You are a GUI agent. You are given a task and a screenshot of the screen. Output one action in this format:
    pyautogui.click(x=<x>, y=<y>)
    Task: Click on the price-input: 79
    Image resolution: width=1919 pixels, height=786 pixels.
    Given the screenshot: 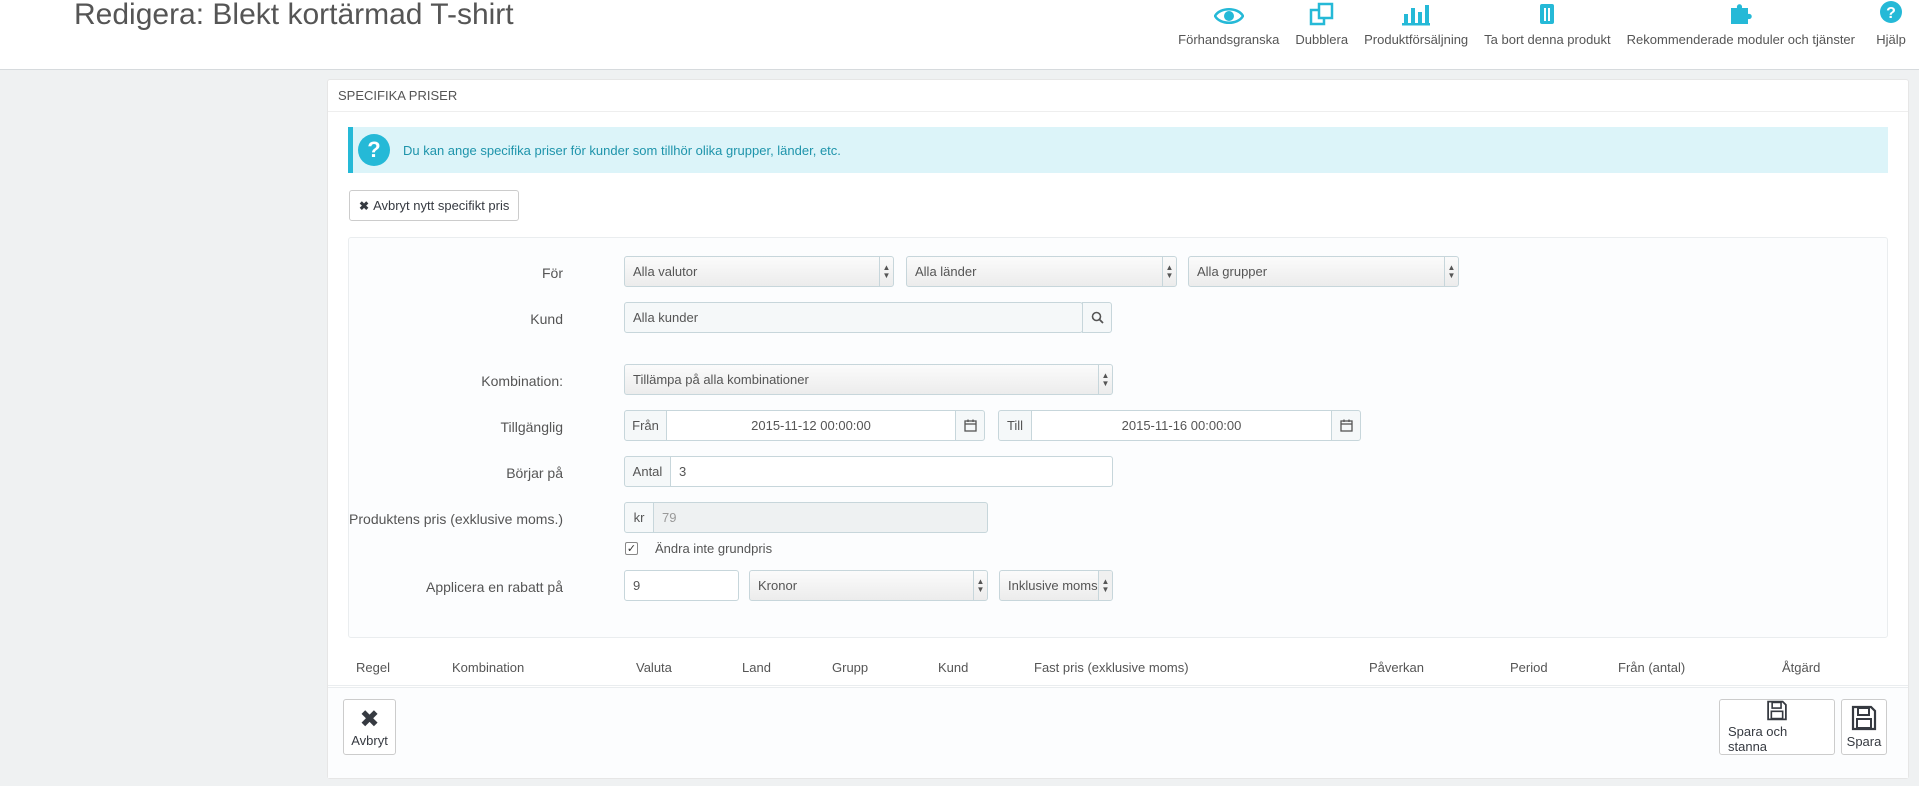 What is the action you would take?
    pyautogui.click(x=820, y=517)
    